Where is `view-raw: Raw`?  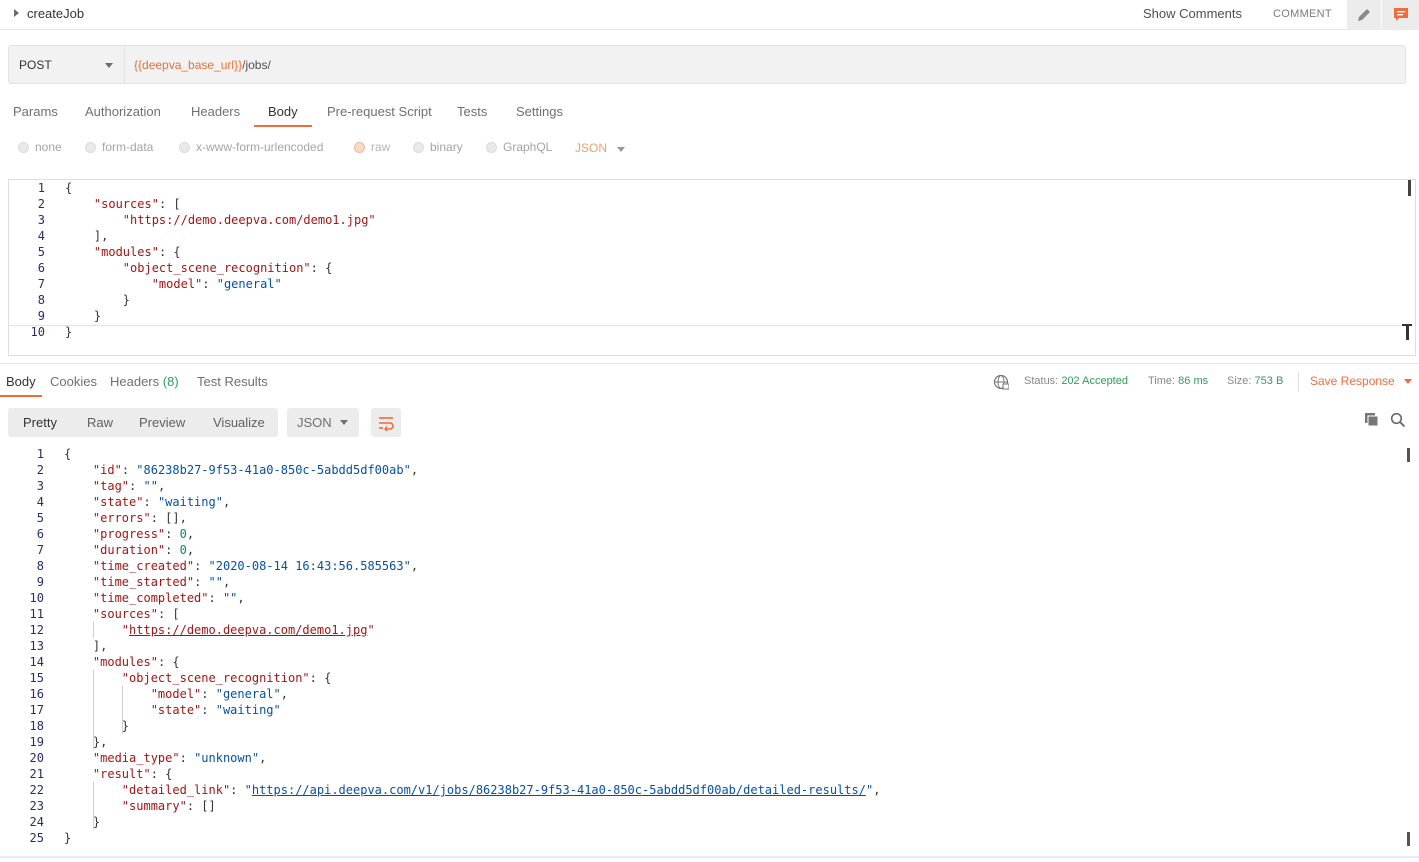
view-raw: Raw is located at coordinates (100, 422).